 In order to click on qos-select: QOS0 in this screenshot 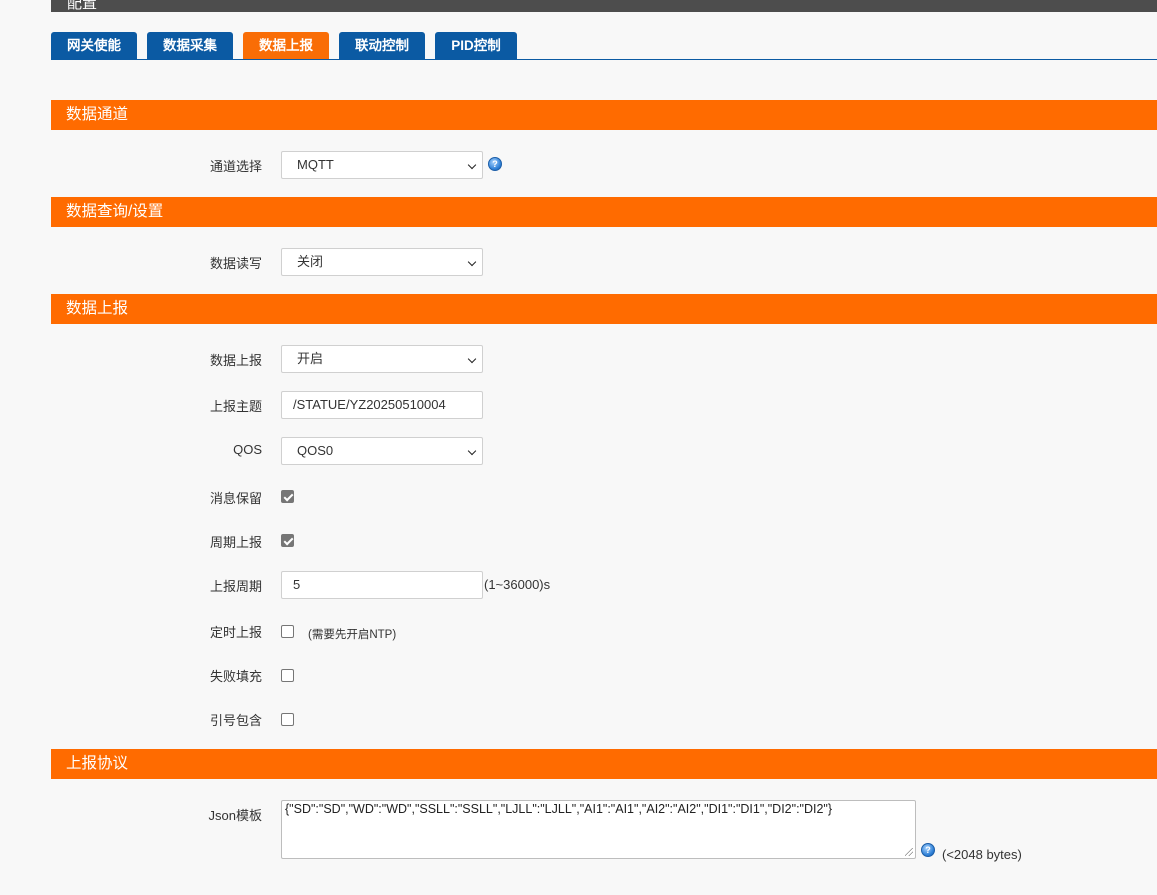, I will do `click(382, 451)`.